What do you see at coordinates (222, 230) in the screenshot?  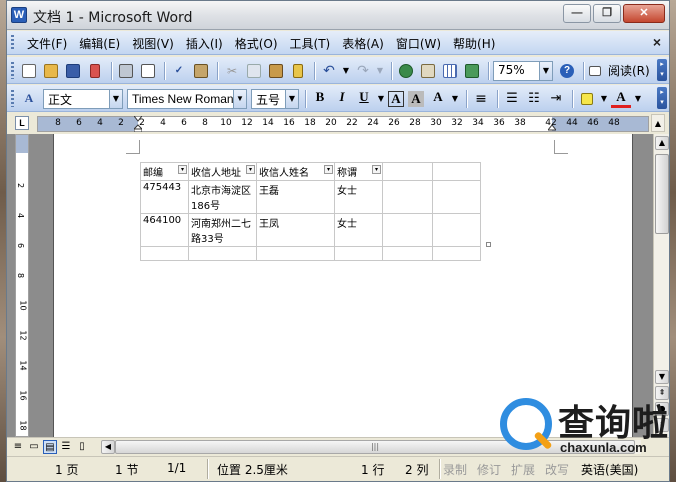 I see `table-cell: 河南郑州二七路33号` at bounding box center [222, 230].